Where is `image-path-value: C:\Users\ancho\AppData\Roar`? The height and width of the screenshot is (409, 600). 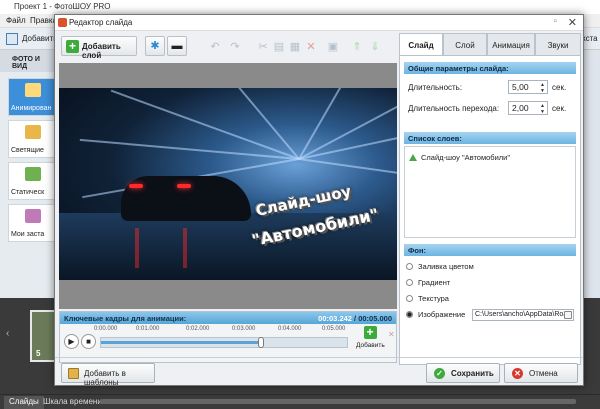 image-path-value: C:\Users\ancho\AppData\Roar is located at coordinates (522, 314).